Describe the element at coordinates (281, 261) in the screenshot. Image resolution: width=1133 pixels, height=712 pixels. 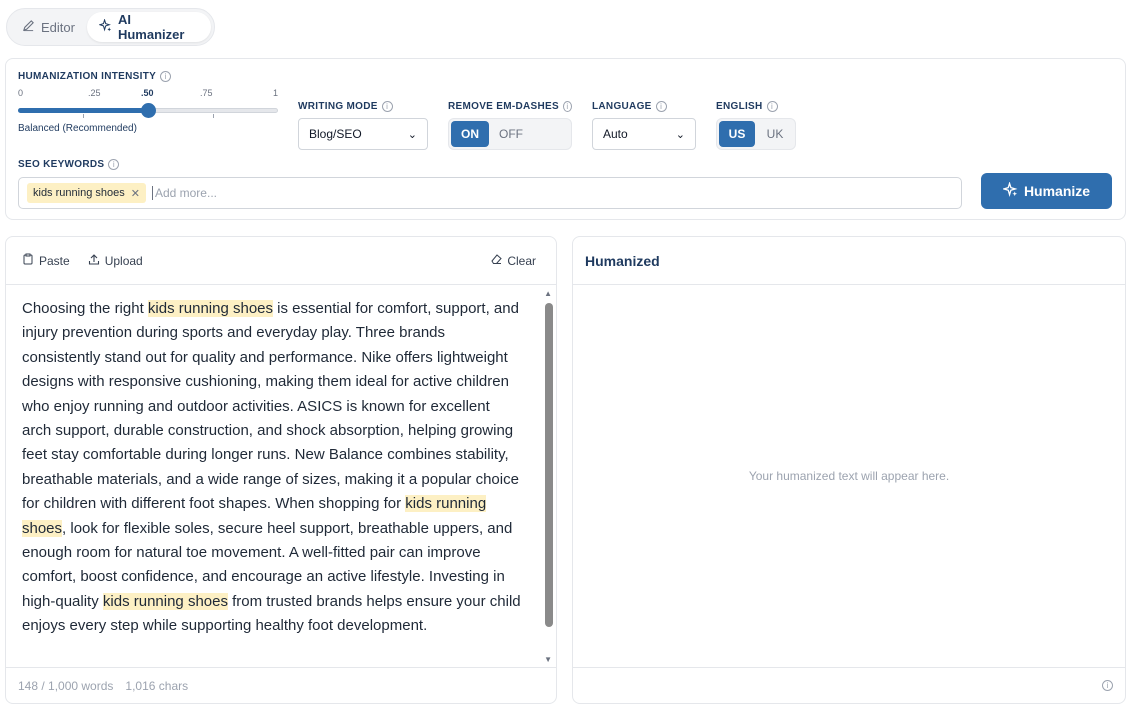
I see `input-toolbar: Paste Upload Clear` at that location.